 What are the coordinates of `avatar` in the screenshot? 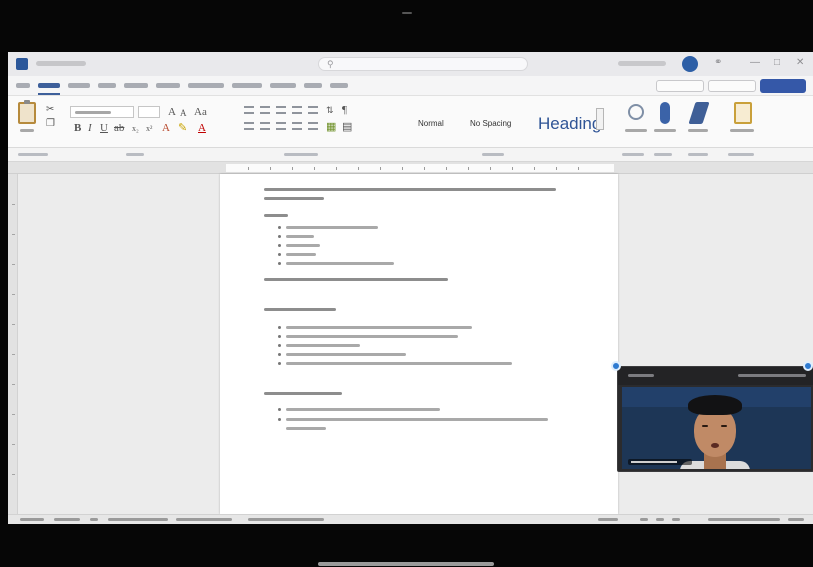 It's located at (690, 64).